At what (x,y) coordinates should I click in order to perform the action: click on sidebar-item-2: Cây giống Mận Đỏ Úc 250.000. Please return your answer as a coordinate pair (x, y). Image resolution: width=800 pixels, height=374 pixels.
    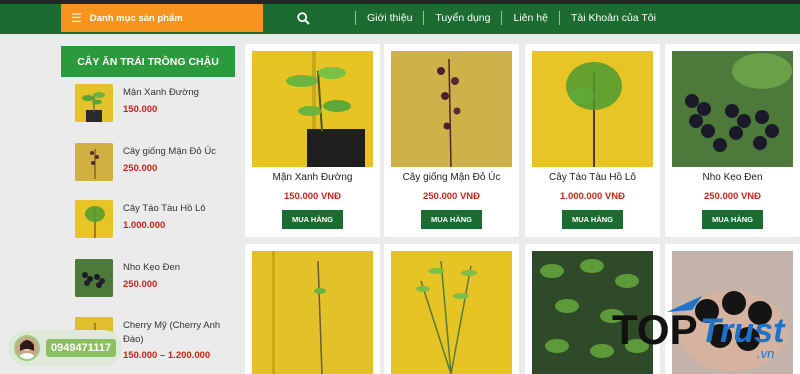
    Looking at the image, I should click on (155, 164).